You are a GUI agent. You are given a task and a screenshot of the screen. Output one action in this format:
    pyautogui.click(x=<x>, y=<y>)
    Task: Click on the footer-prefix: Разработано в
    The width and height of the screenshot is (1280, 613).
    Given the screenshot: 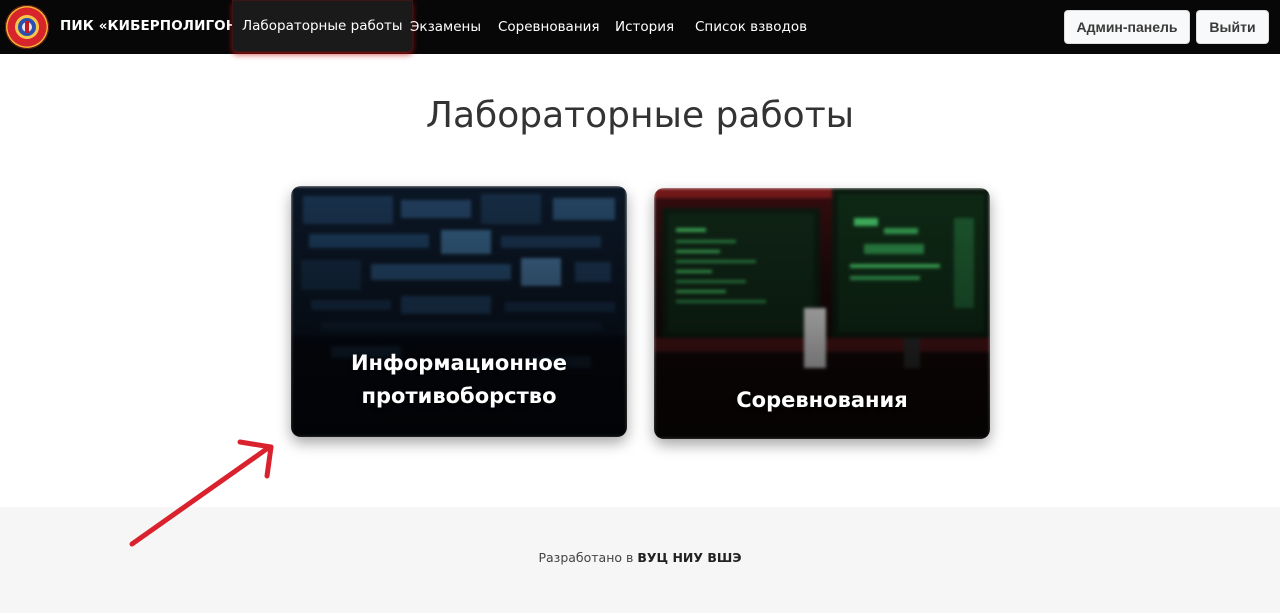 What is the action you would take?
    pyautogui.click(x=588, y=557)
    